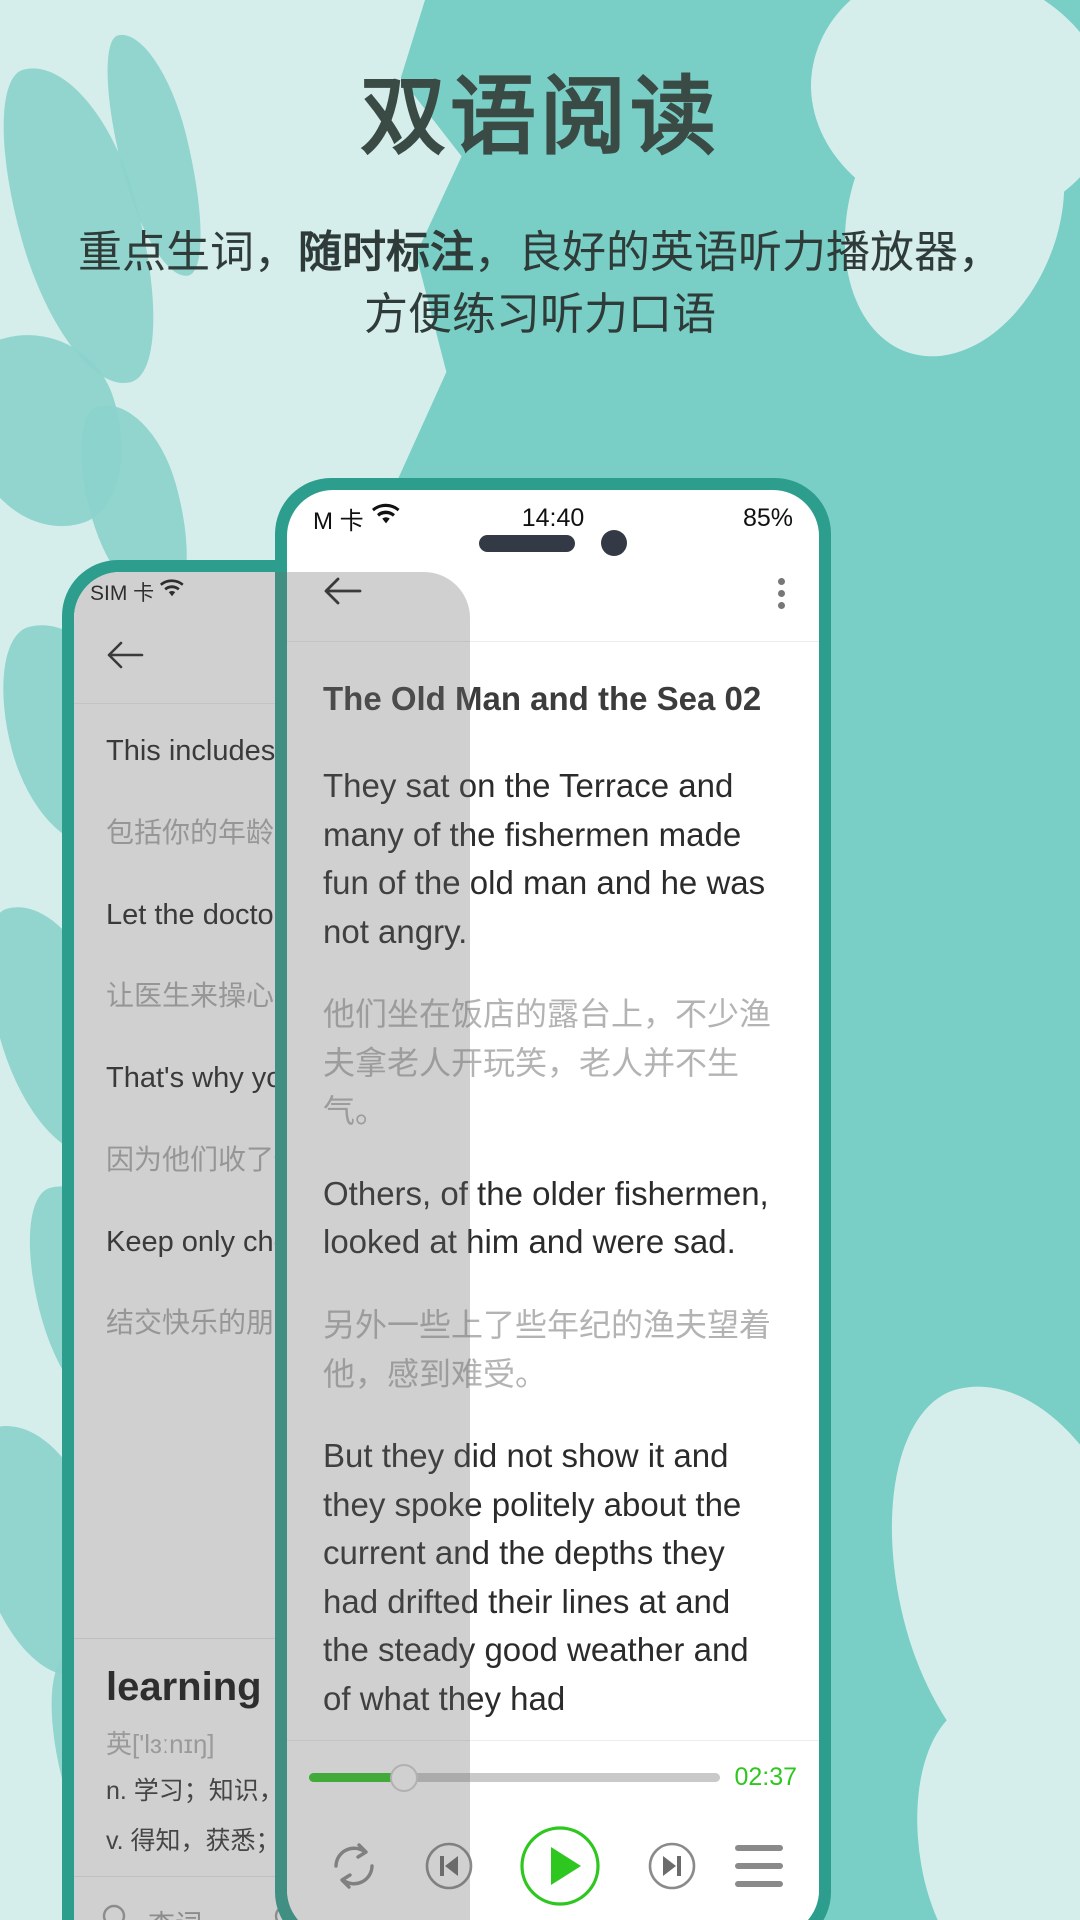  What do you see at coordinates (117, 1911) in the screenshot?
I see `search-icon` at bounding box center [117, 1911].